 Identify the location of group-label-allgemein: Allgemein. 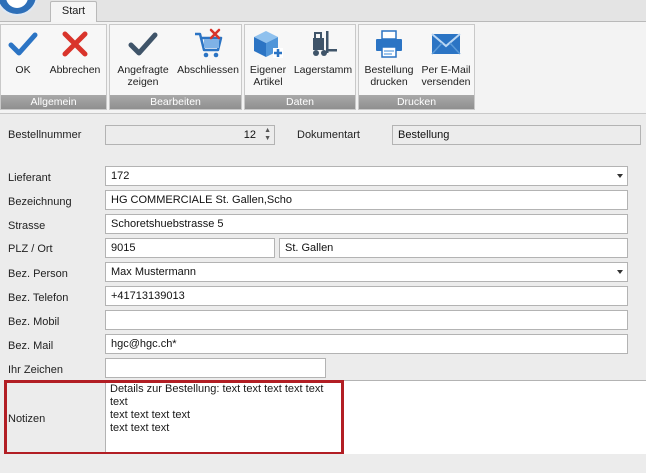
(53, 102).